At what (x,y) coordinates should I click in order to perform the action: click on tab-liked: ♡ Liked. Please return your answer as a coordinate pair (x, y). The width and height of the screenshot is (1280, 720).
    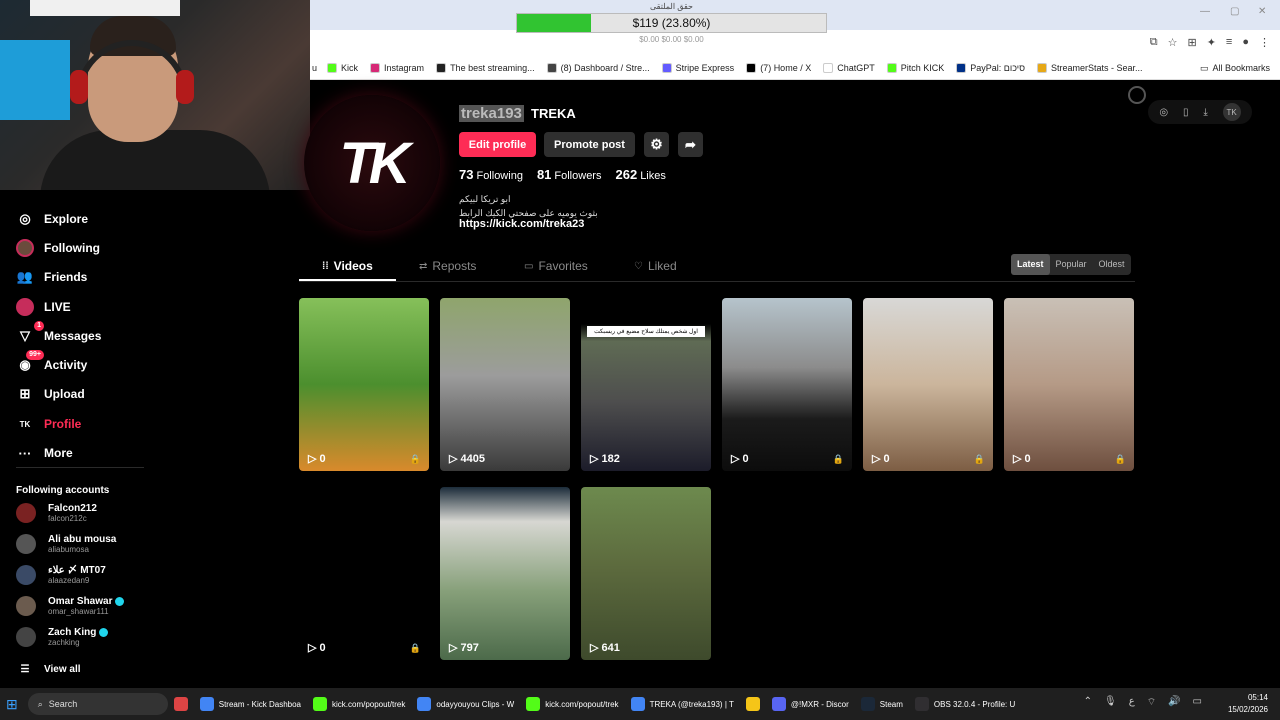
    Looking at the image, I should click on (655, 266).